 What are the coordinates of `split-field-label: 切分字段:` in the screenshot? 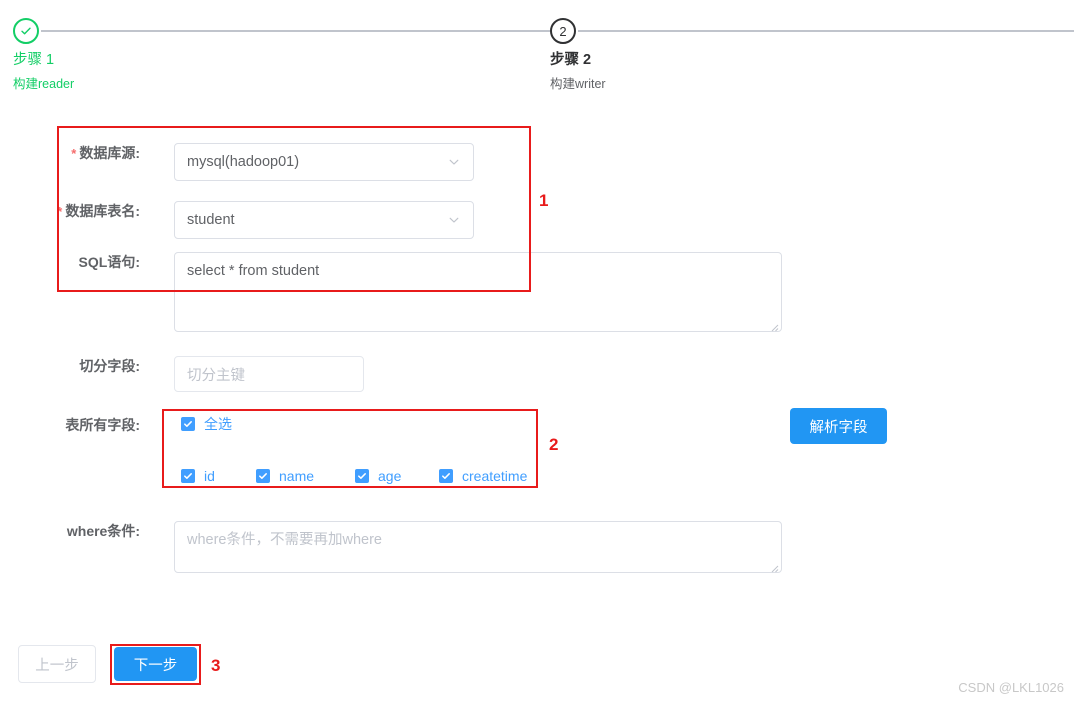 It's located at (109, 366).